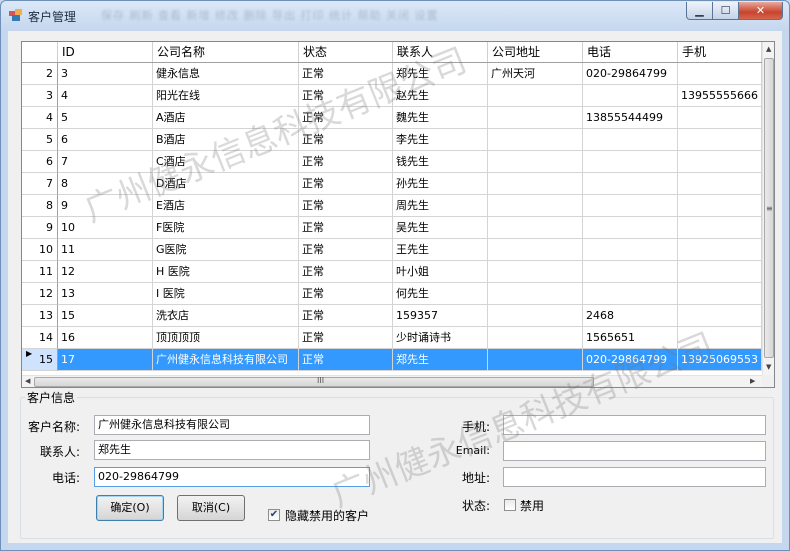 This screenshot has height=551, width=790. Describe the element at coordinates (630, 338) in the screenshot. I see `cell-phone: 1565651` at that location.